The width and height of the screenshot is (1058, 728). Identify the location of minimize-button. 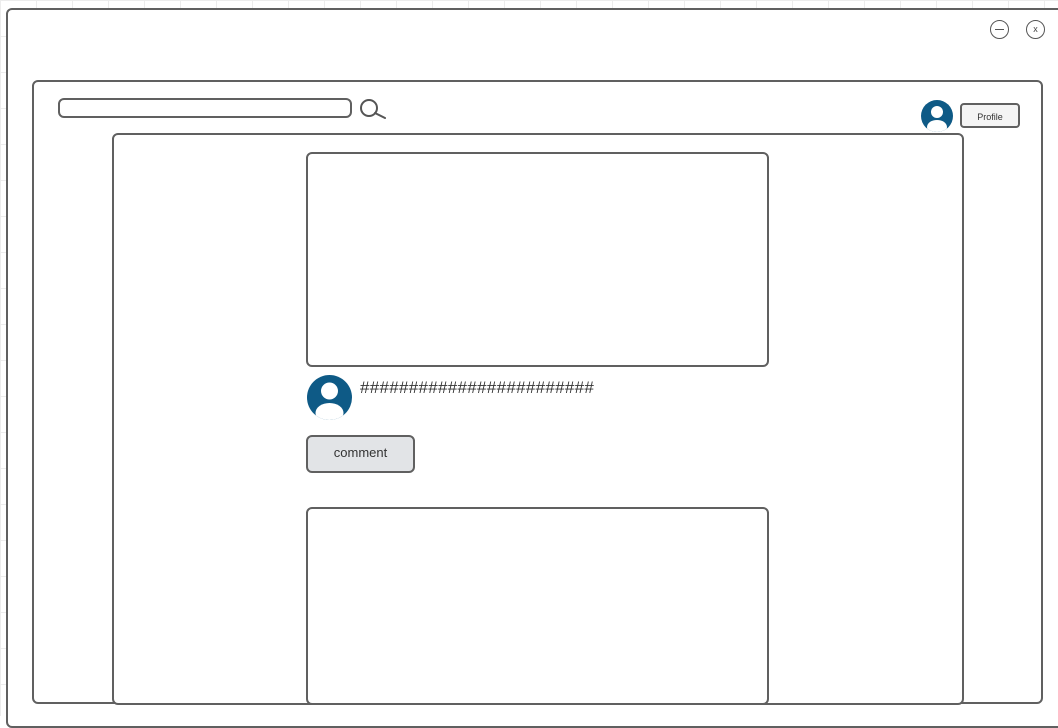
(999, 29).